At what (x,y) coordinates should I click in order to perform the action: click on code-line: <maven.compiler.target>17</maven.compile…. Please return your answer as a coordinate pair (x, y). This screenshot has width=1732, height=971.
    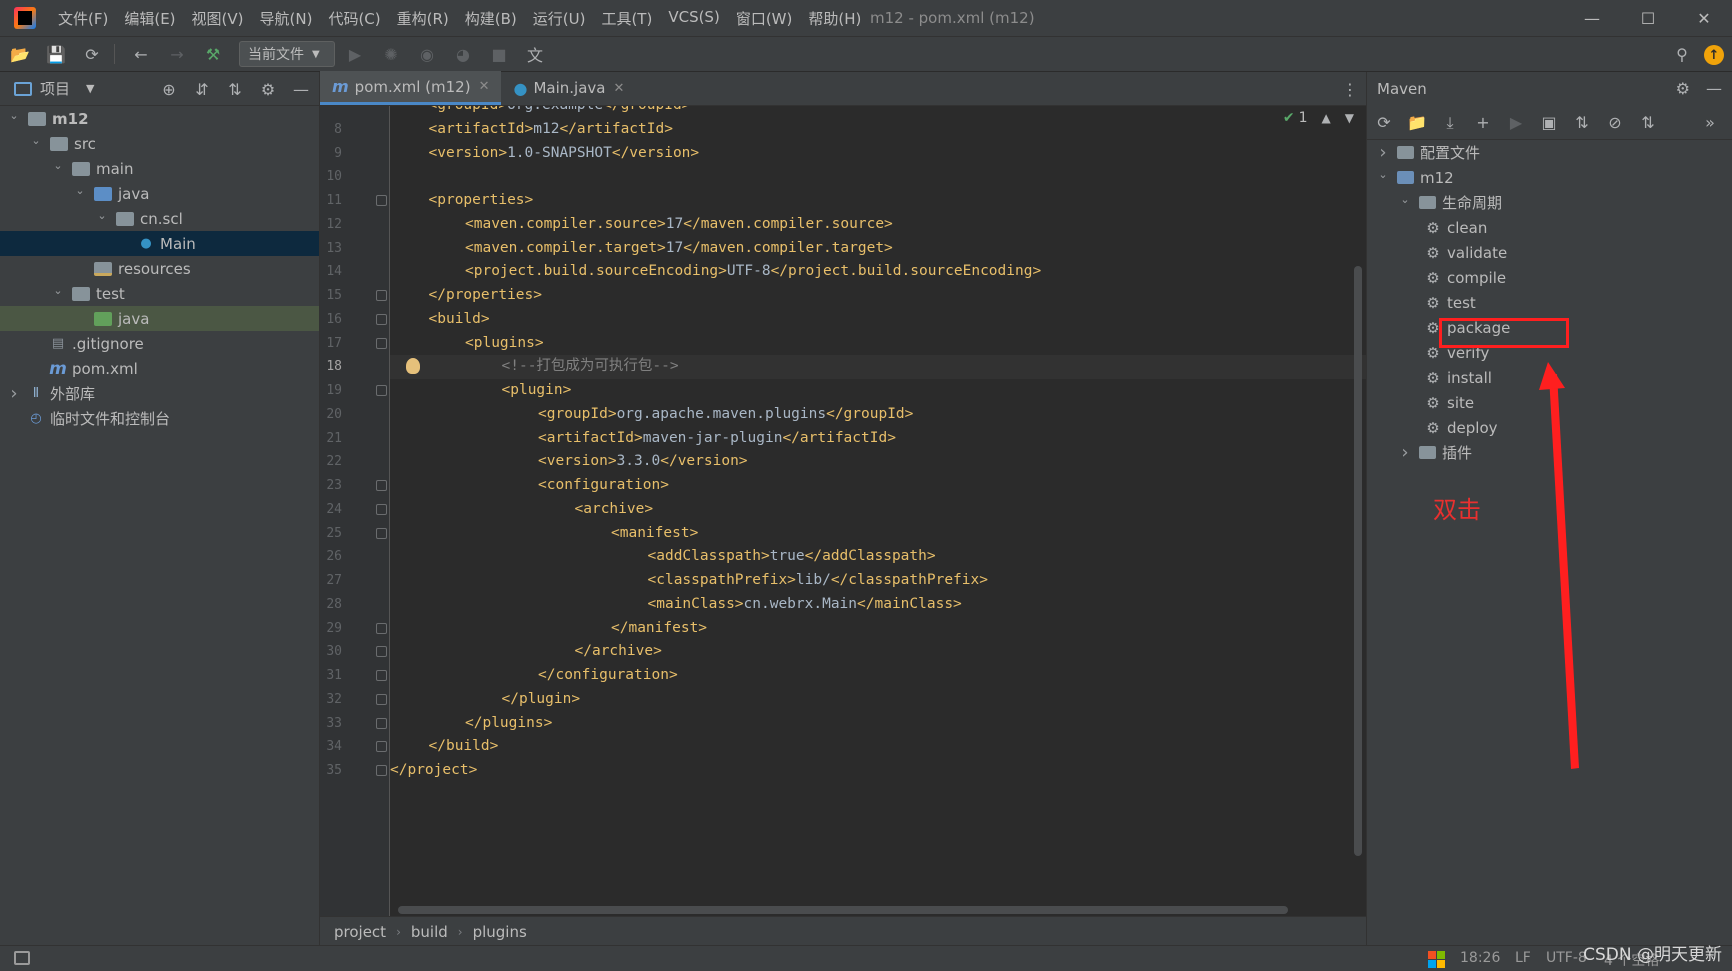
    Looking at the image, I should click on (878, 249).